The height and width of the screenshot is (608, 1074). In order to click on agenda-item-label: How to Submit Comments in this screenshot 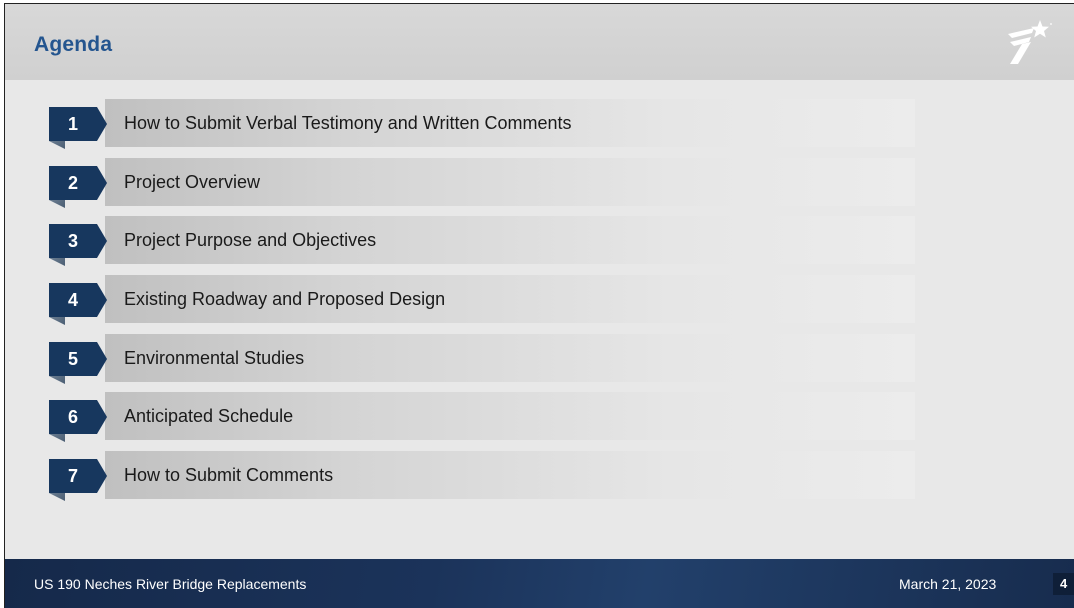, I will do `click(229, 475)`.